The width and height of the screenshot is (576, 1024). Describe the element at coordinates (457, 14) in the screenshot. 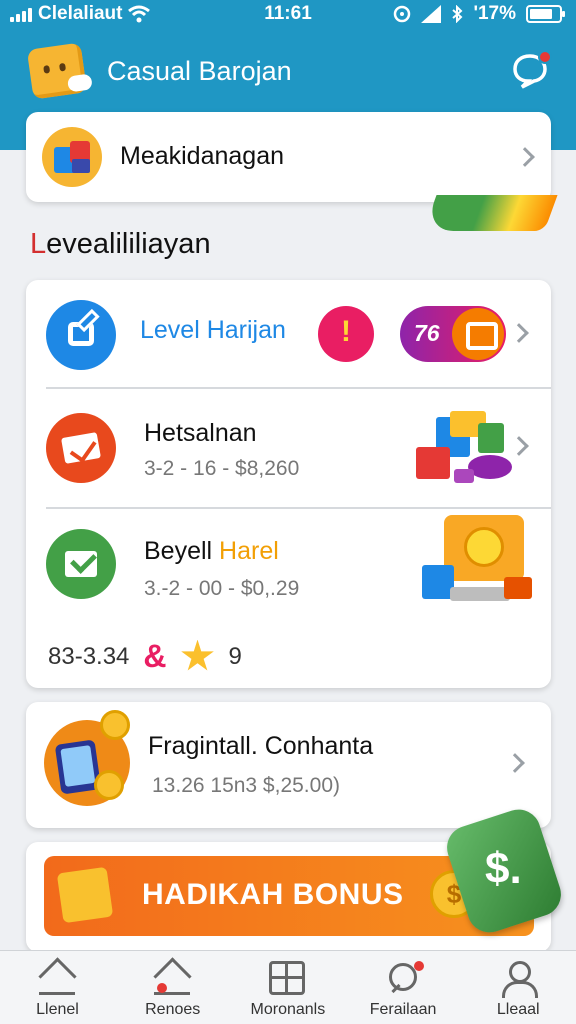

I see `bluetooth-icon` at that location.